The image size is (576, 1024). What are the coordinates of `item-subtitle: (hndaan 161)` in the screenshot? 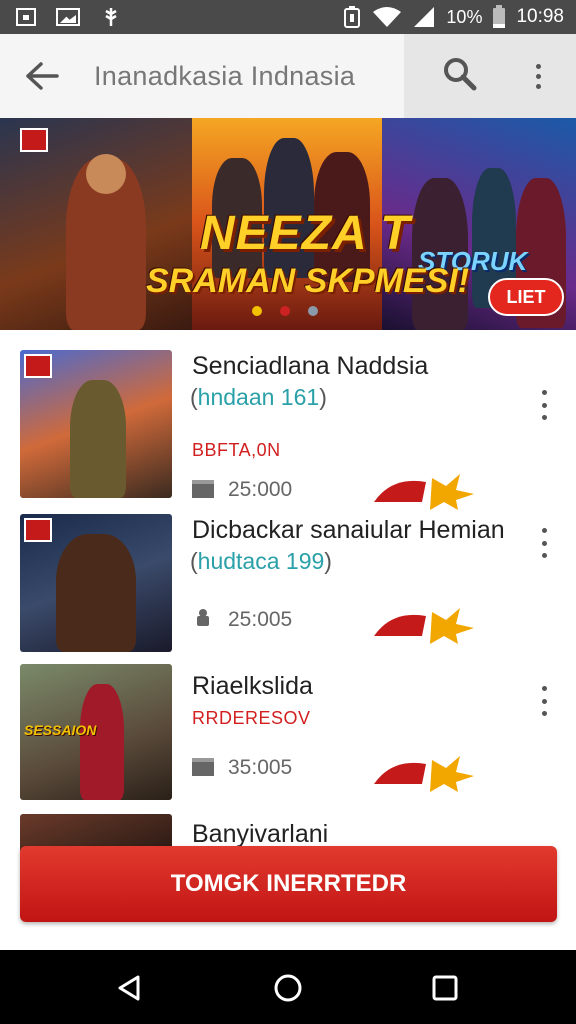 It's located at (258, 397).